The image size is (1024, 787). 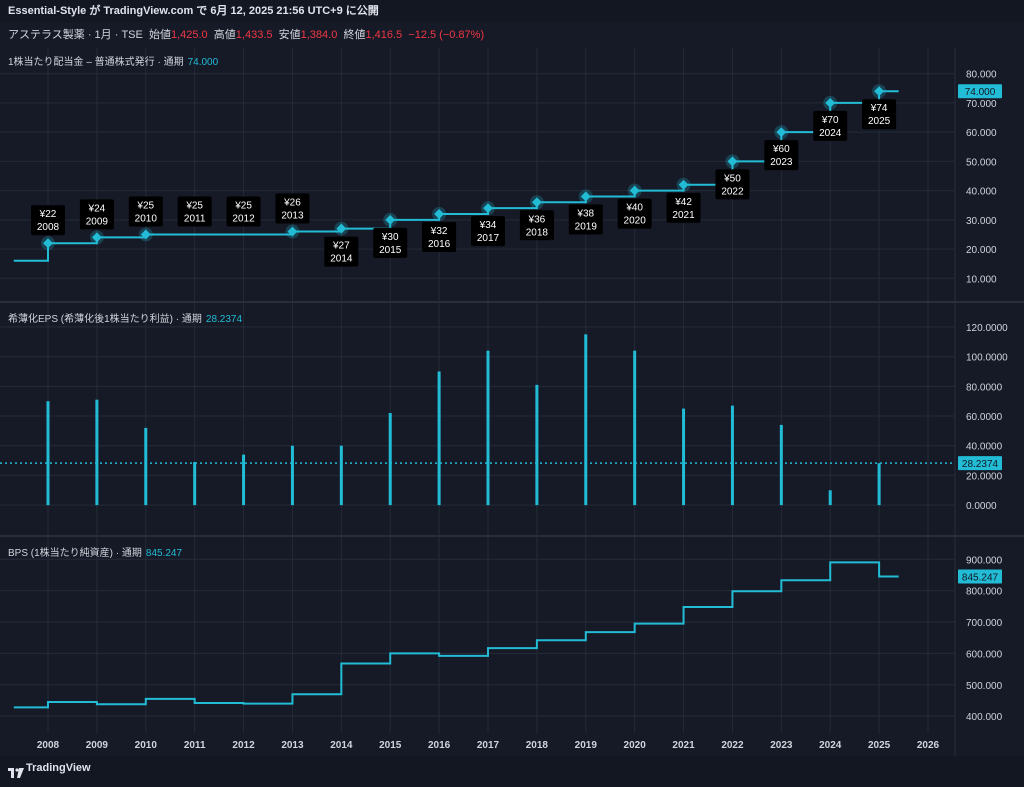 I want to click on y-tick-label: 0.0000, so click(x=981, y=506).